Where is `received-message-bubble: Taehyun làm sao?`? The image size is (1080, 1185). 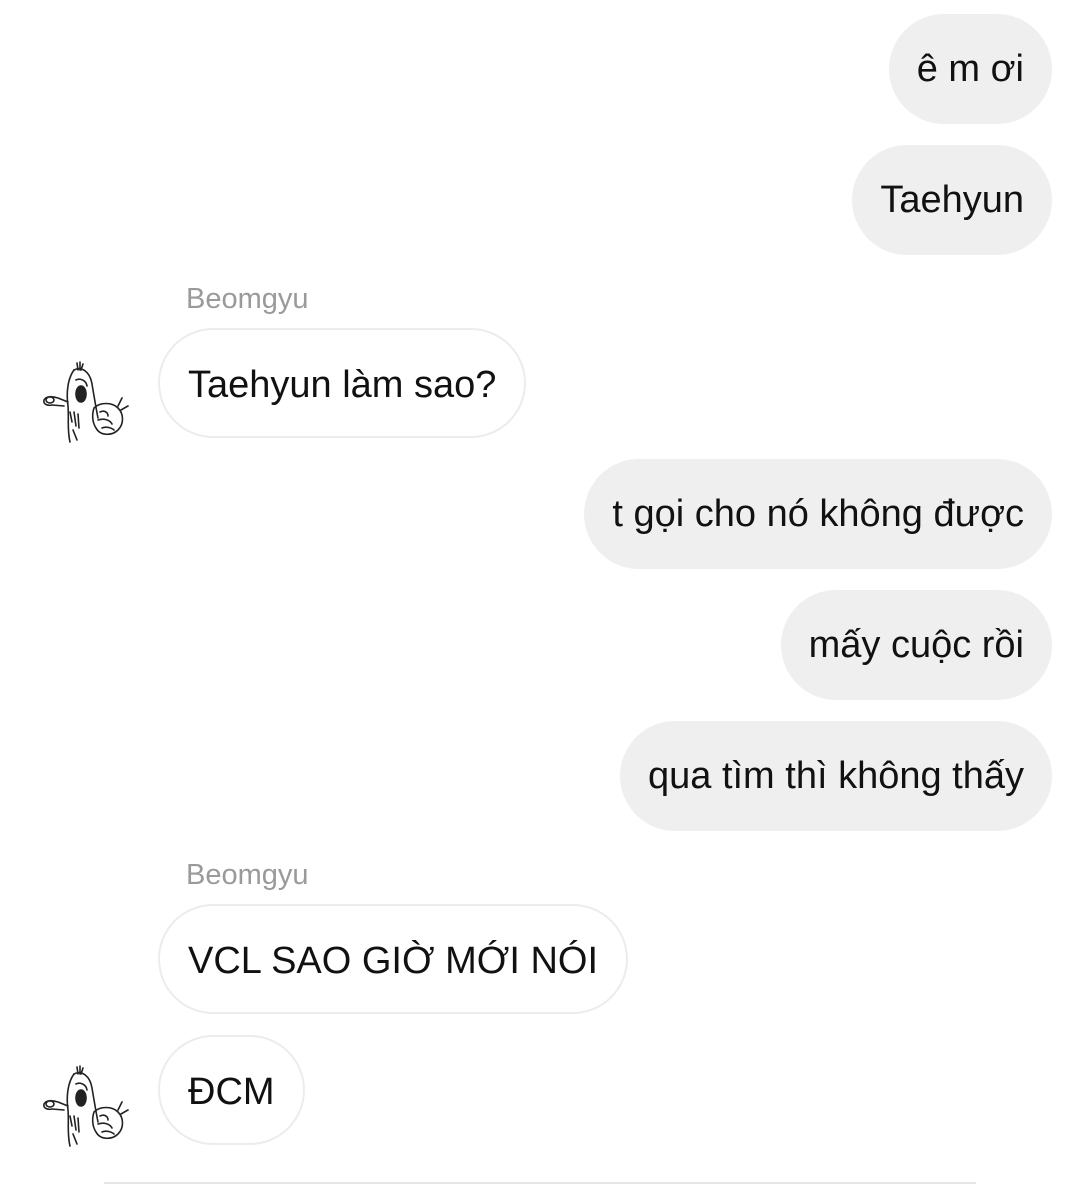
received-message-bubble: Taehyun làm sao? is located at coordinates (342, 383).